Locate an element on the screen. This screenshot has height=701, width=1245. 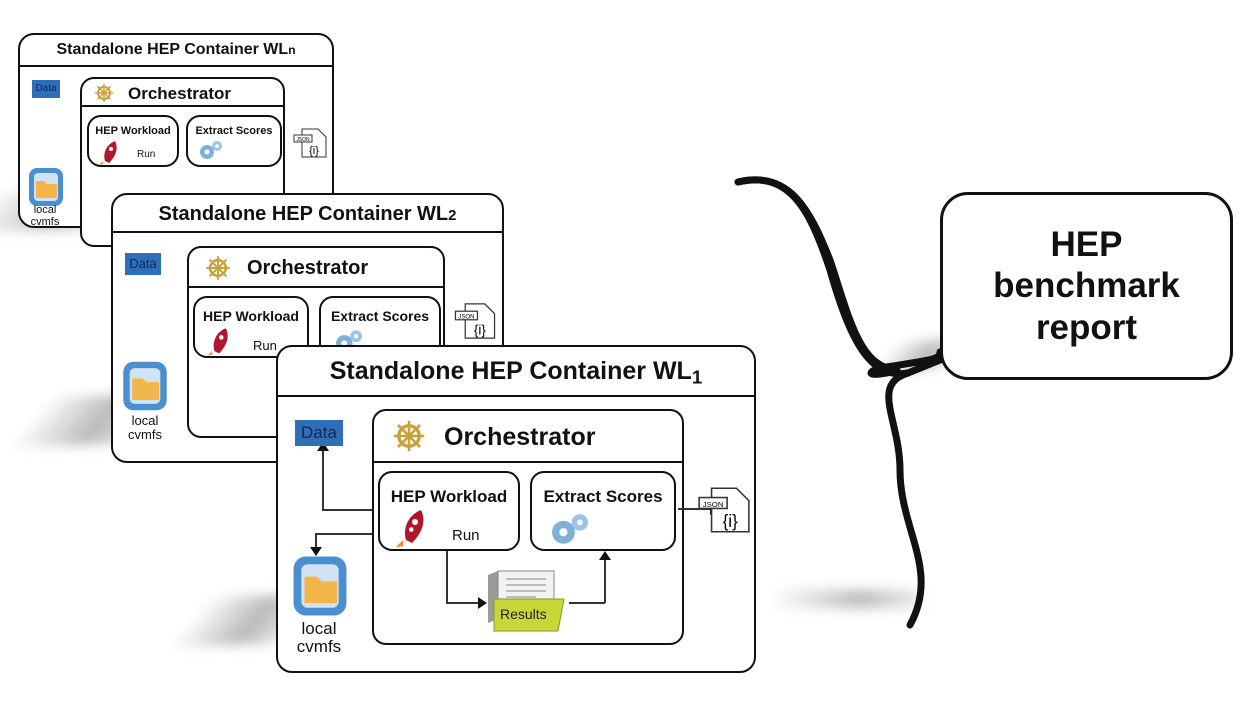
report-line-2: benchmark is located at coordinates (1086, 286).